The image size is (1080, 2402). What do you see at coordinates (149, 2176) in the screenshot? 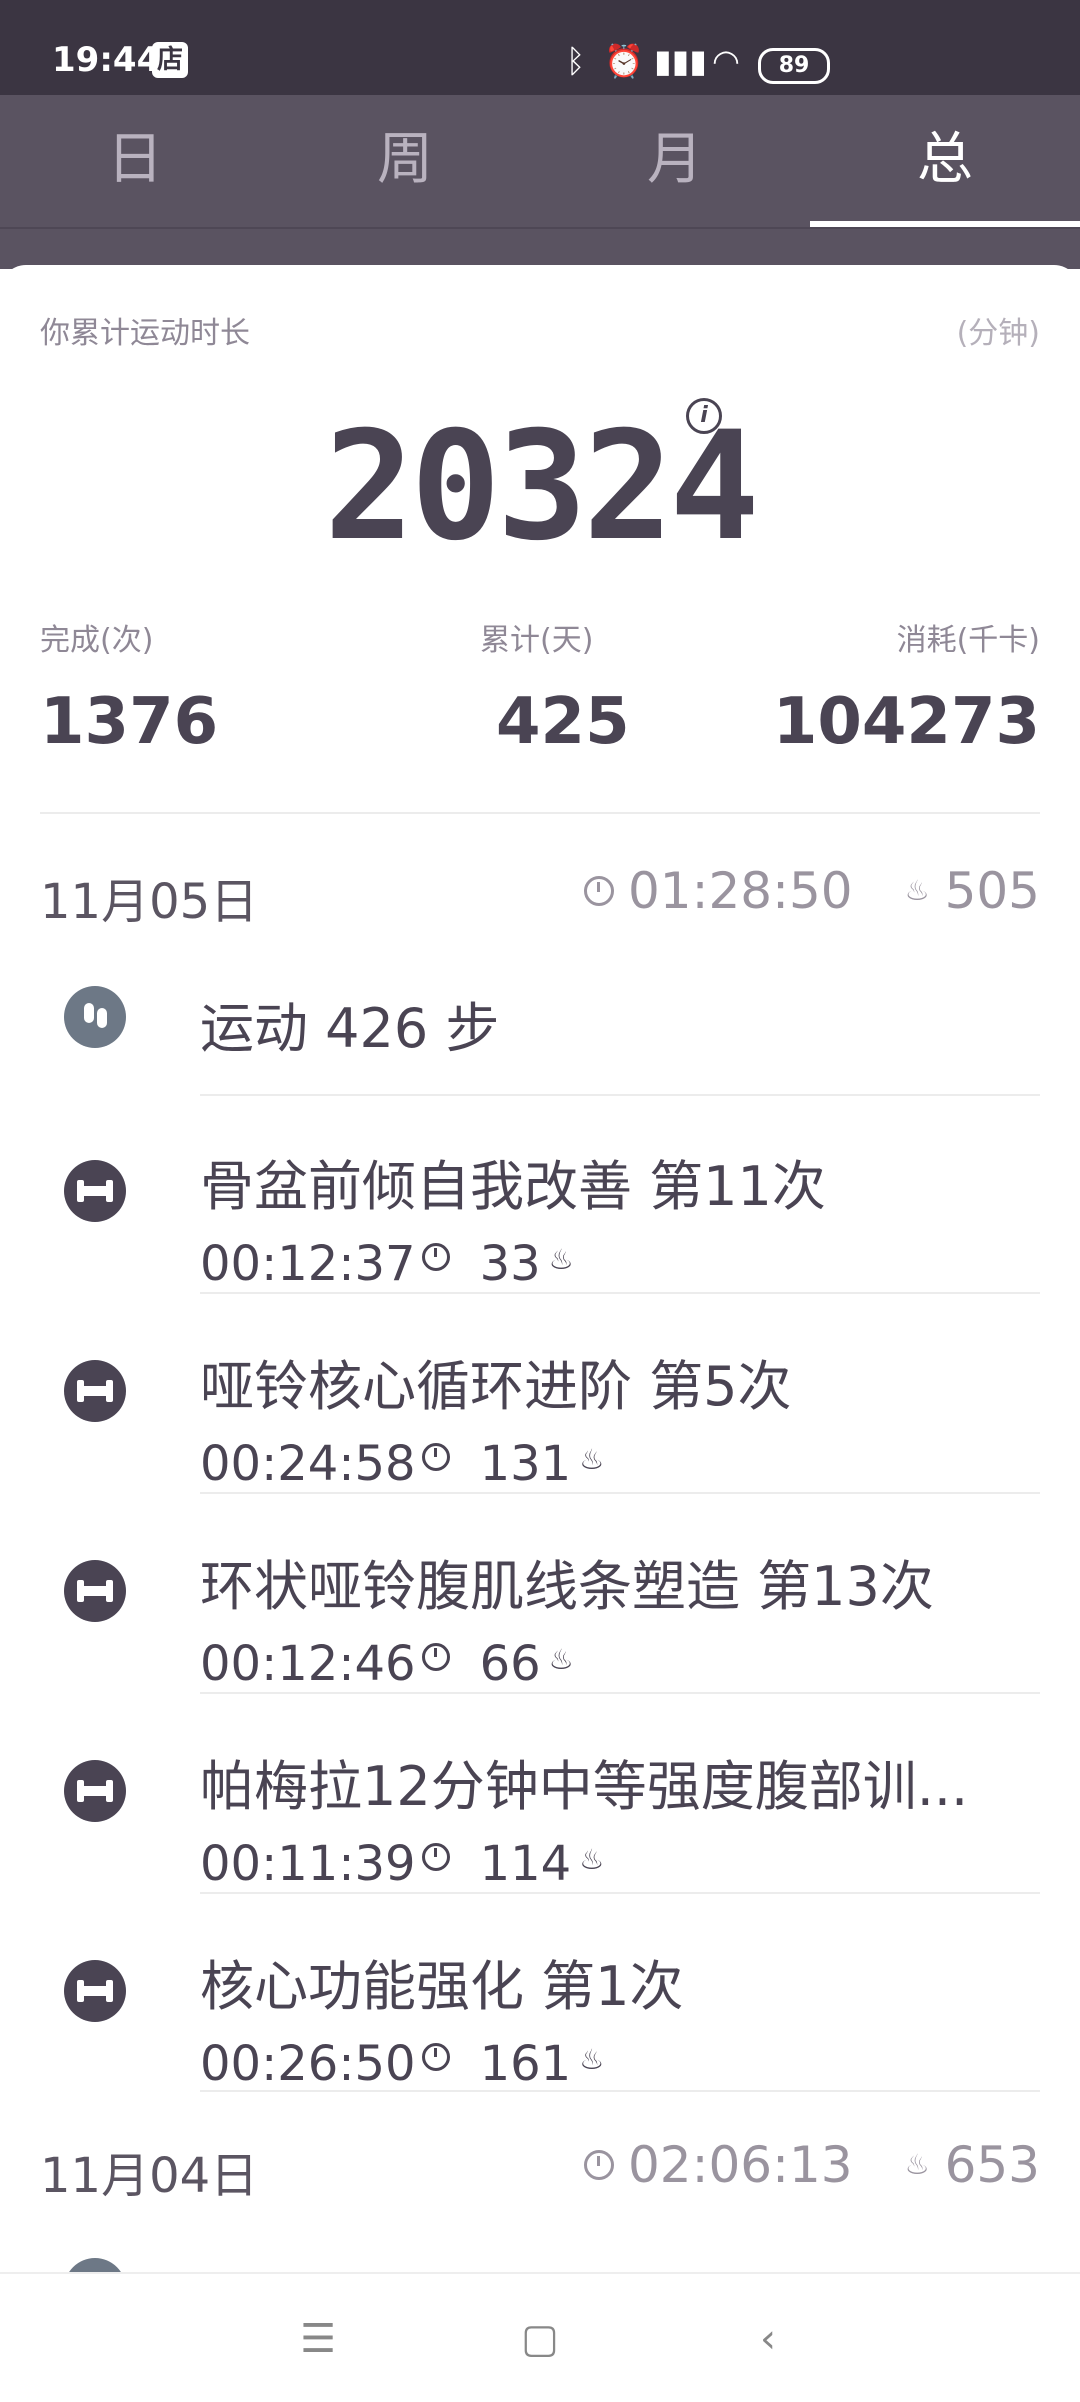
I see `day-date: 11月04日` at bounding box center [149, 2176].